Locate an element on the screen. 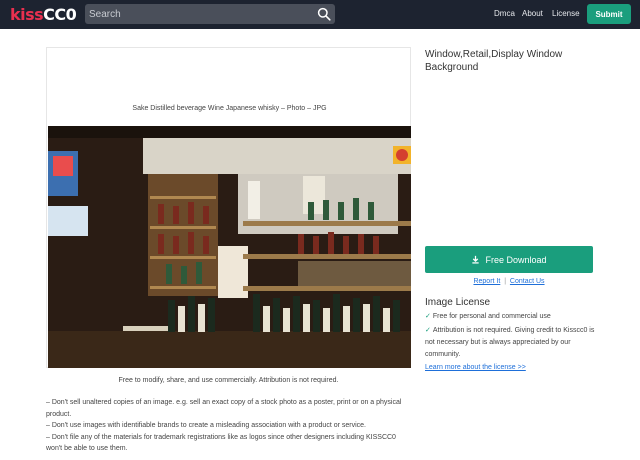  submit-button: Submit is located at coordinates (609, 14).